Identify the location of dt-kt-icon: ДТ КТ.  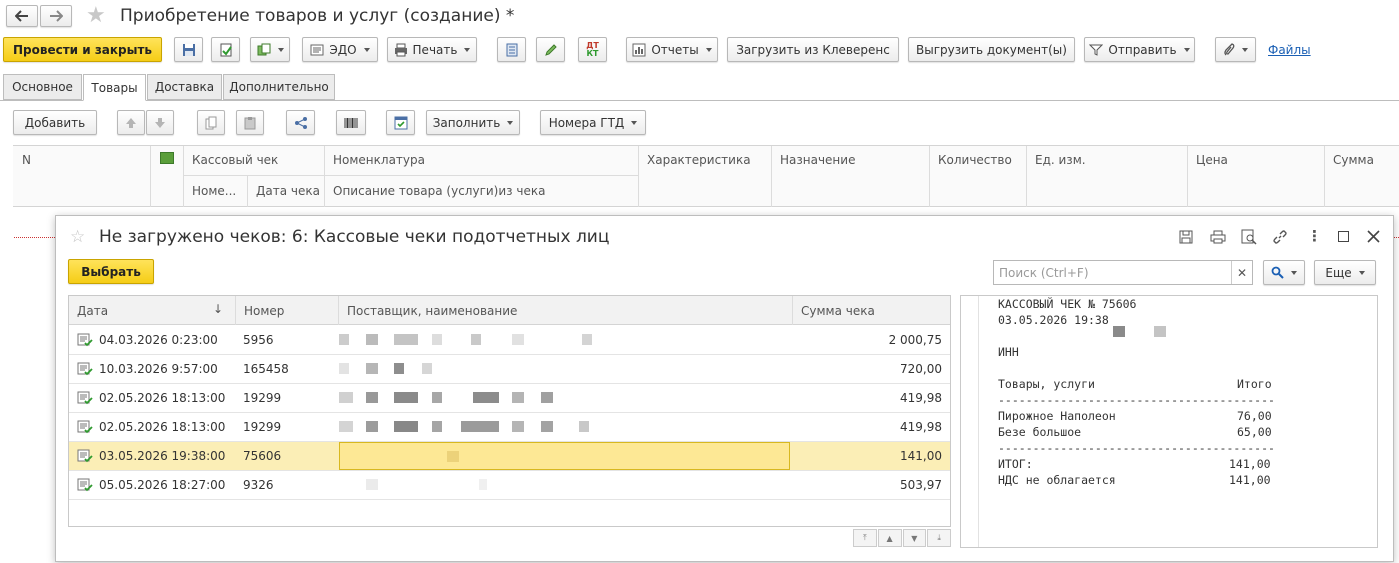
(592, 49).